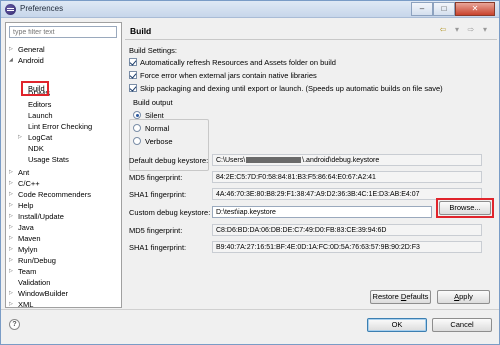  What do you see at coordinates (341, 160) in the screenshot?
I see `keystore-path-suffix: \.android\debug.keystore` at bounding box center [341, 160].